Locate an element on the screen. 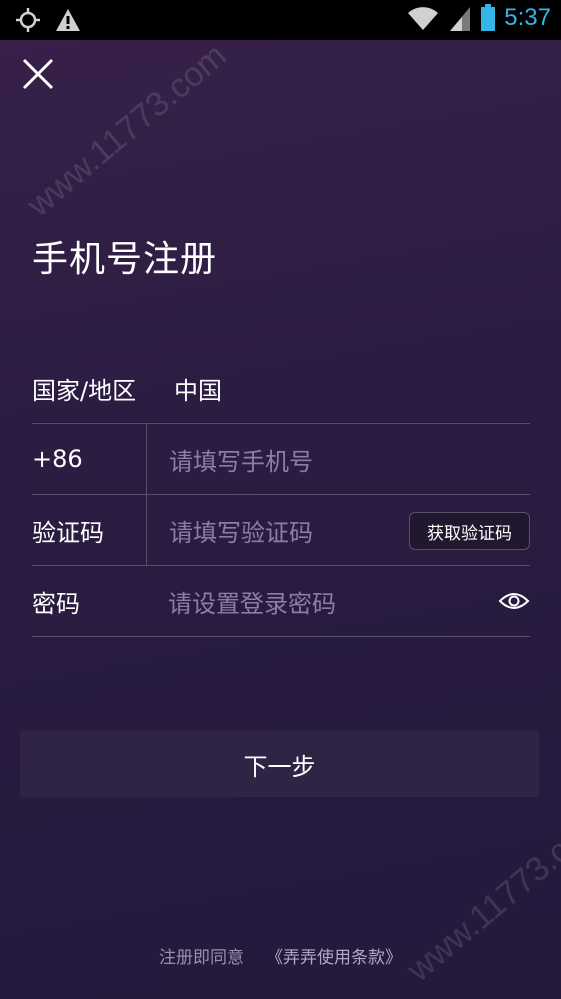  verify-row: 验证码 请填写验证码 获取验证码 is located at coordinates (281, 530).